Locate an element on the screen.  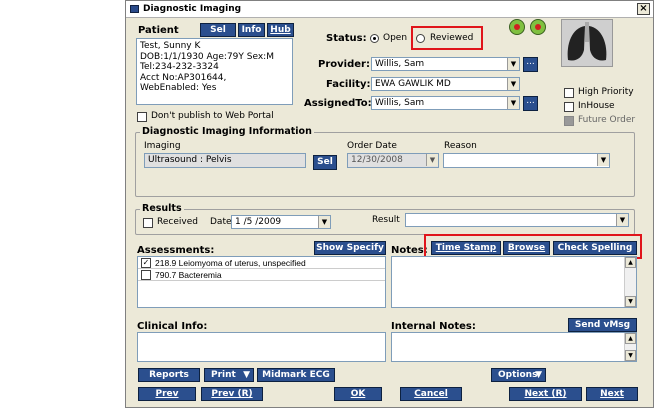
notes-textarea: ▲ ▼ is located at coordinates (514, 282).